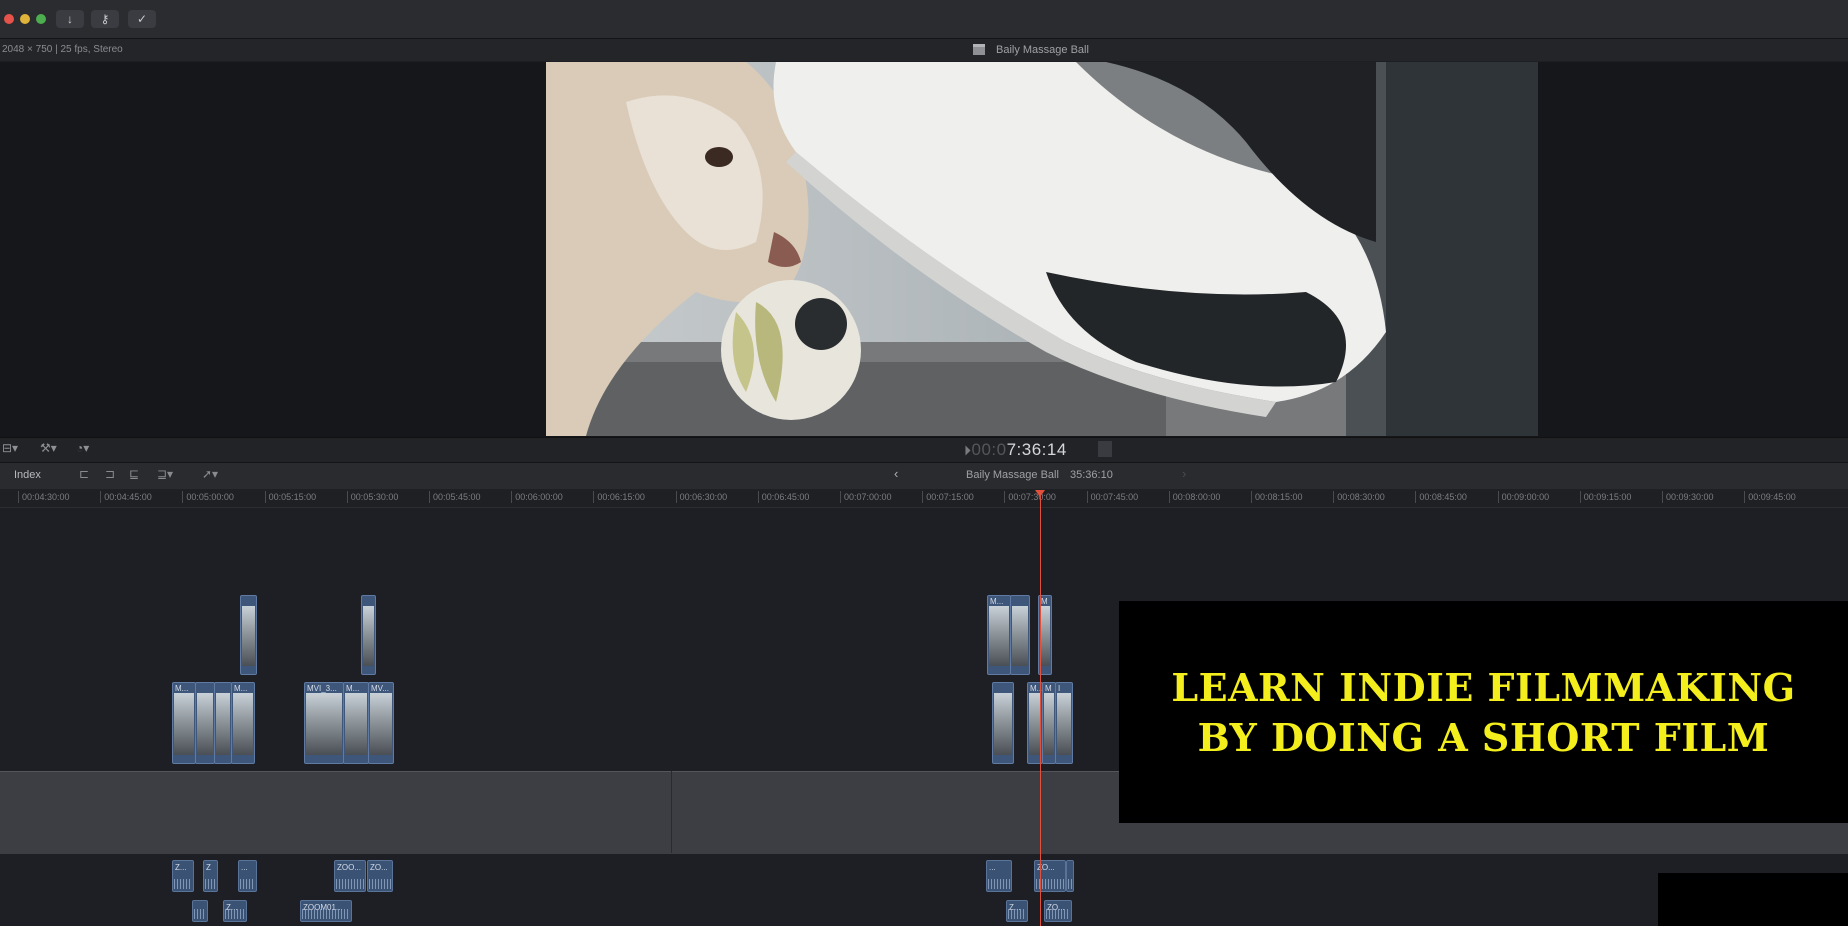 The width and height of the screenshot is (1848, 926). What do you see at coordinates (128, 497) in the screenshot?
I see `ruler-tick-label: 00:04:45:00` at bounding box center [128, 497].